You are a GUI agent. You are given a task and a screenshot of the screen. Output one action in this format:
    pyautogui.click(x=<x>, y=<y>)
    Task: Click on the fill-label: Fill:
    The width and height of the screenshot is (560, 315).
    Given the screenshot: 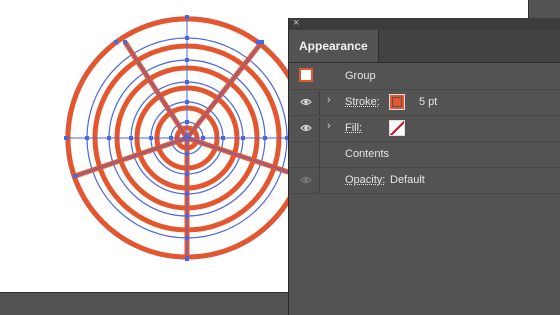 What is the action you would take?
    pyautogui.click(x=353, y=128)
    